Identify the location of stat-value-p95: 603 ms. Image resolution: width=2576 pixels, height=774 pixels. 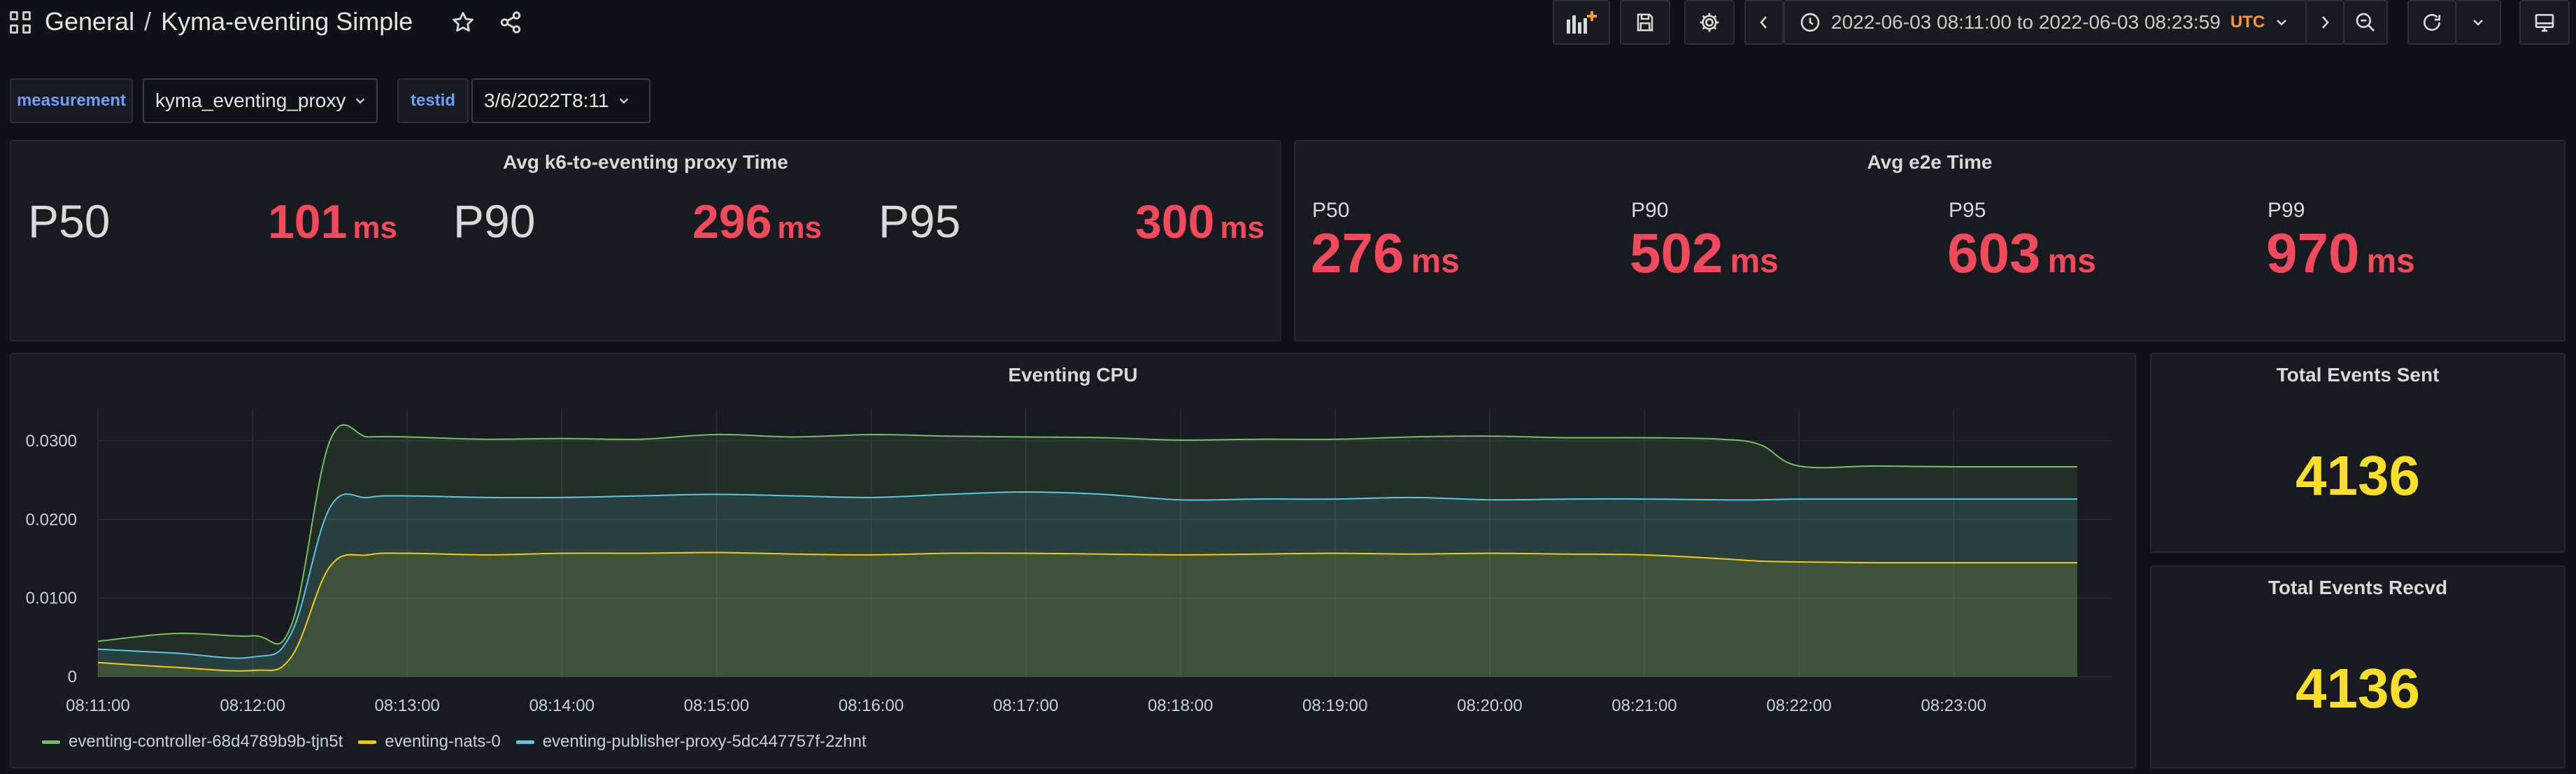
(2021, 253).